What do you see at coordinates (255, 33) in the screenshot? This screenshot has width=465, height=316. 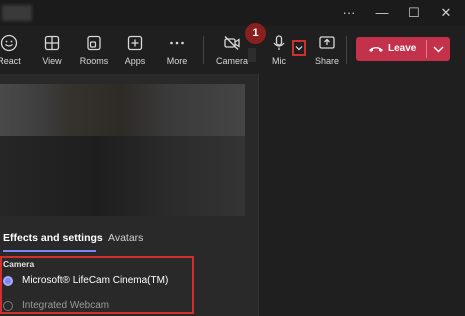 I see `step-marker: 1` at bounding box center [255, 33].